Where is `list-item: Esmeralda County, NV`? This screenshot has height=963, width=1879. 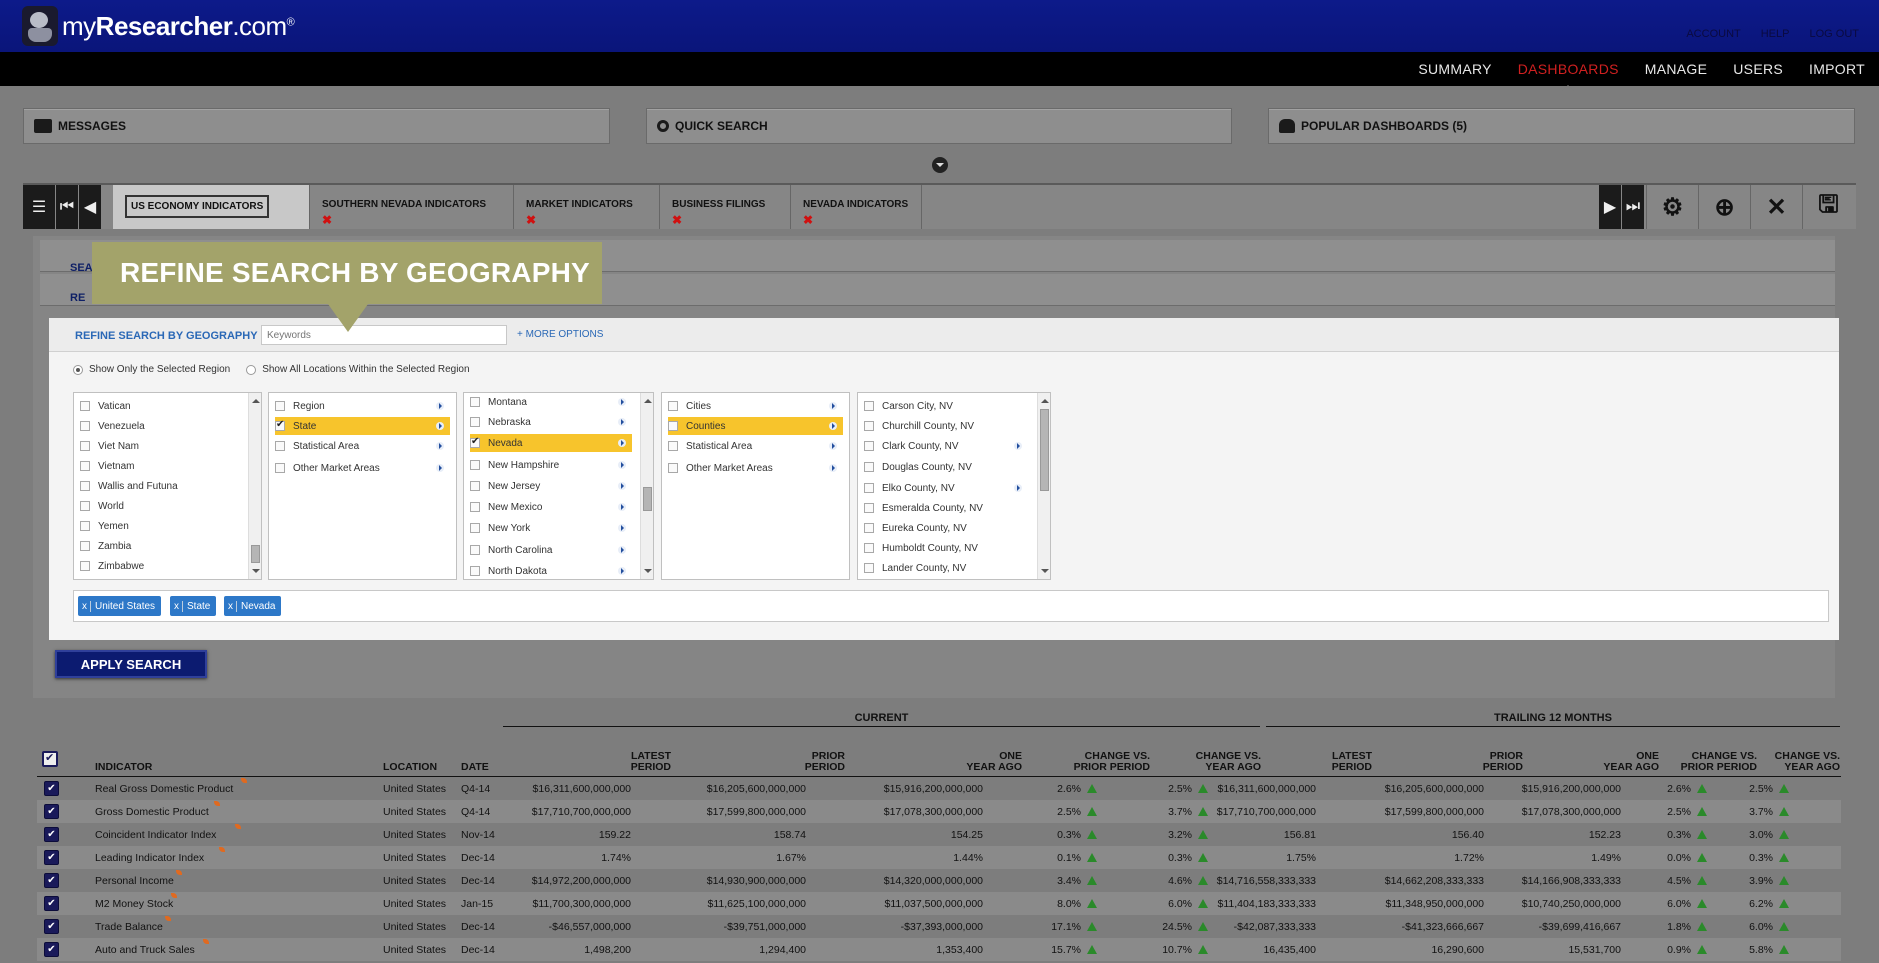
list-item: Esmeralda County, NV is located at coordinates (946, 508).